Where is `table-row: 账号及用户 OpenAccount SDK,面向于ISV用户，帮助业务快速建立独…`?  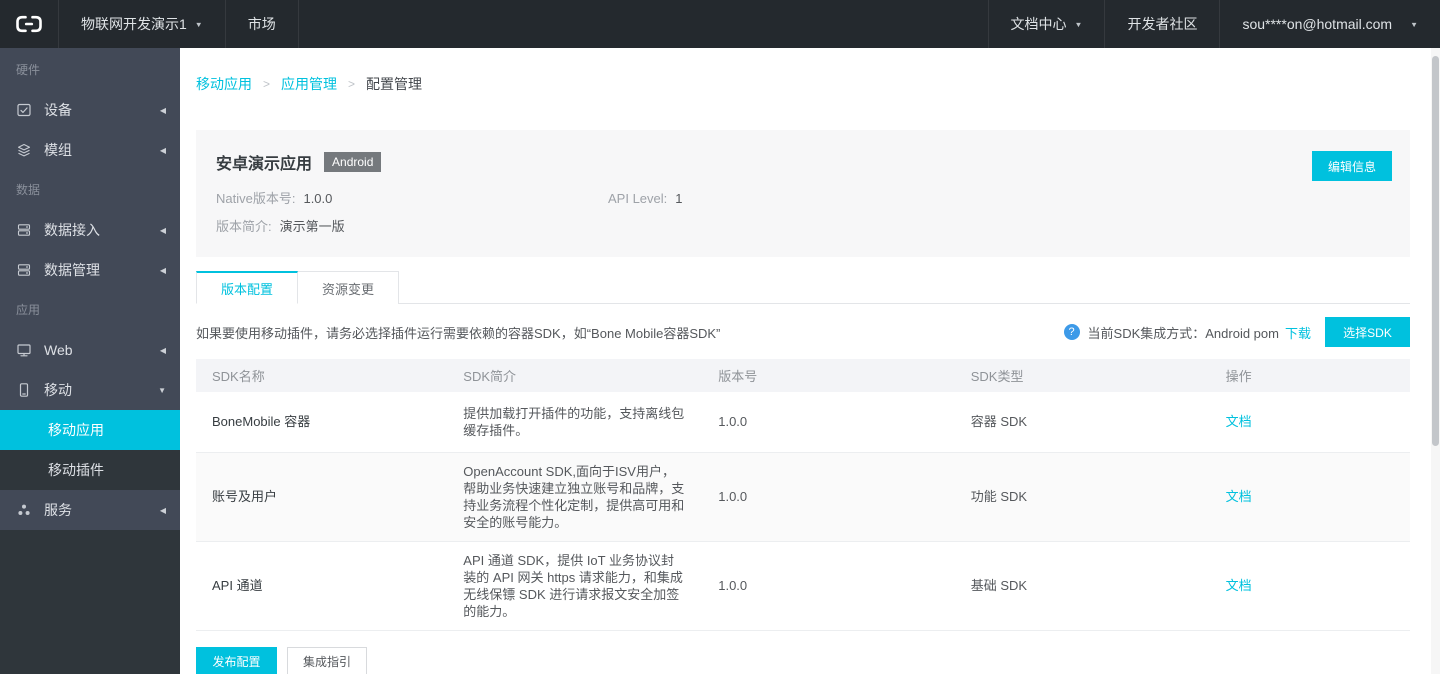 table-row: 账号及用户 OpenAccount SDK,面向于ISV用户，帮助业务快速建立独… is located at coordinates (803, 497).